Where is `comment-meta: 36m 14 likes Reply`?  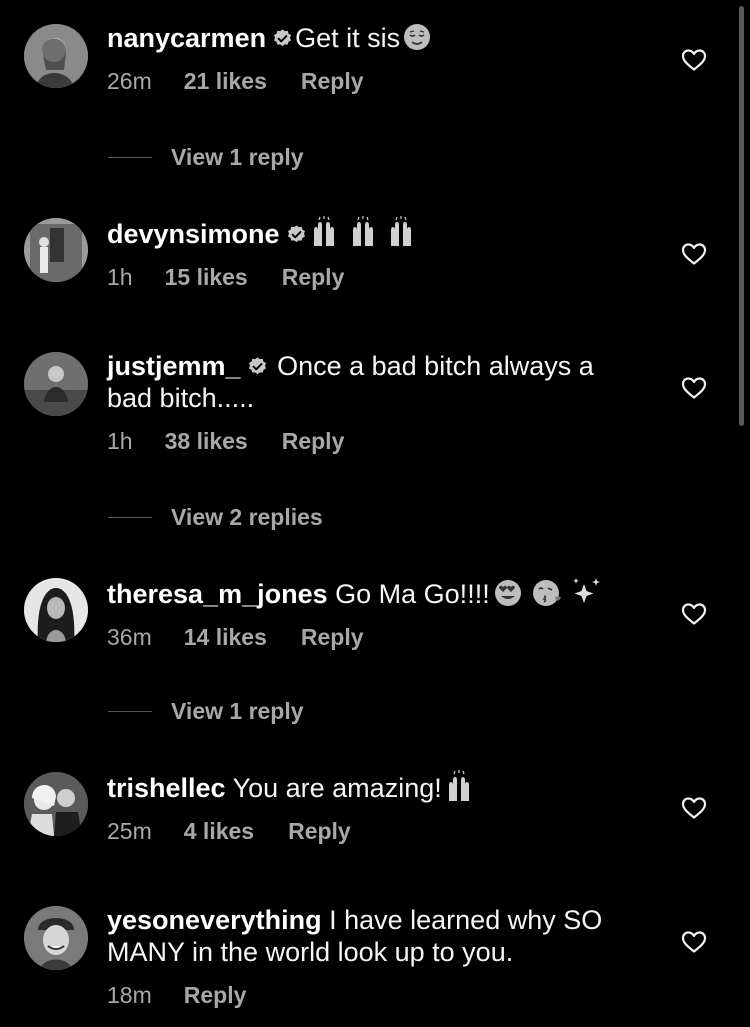
comment-meta: 36m 14 likes Reply is located at coordinates (372, 637).